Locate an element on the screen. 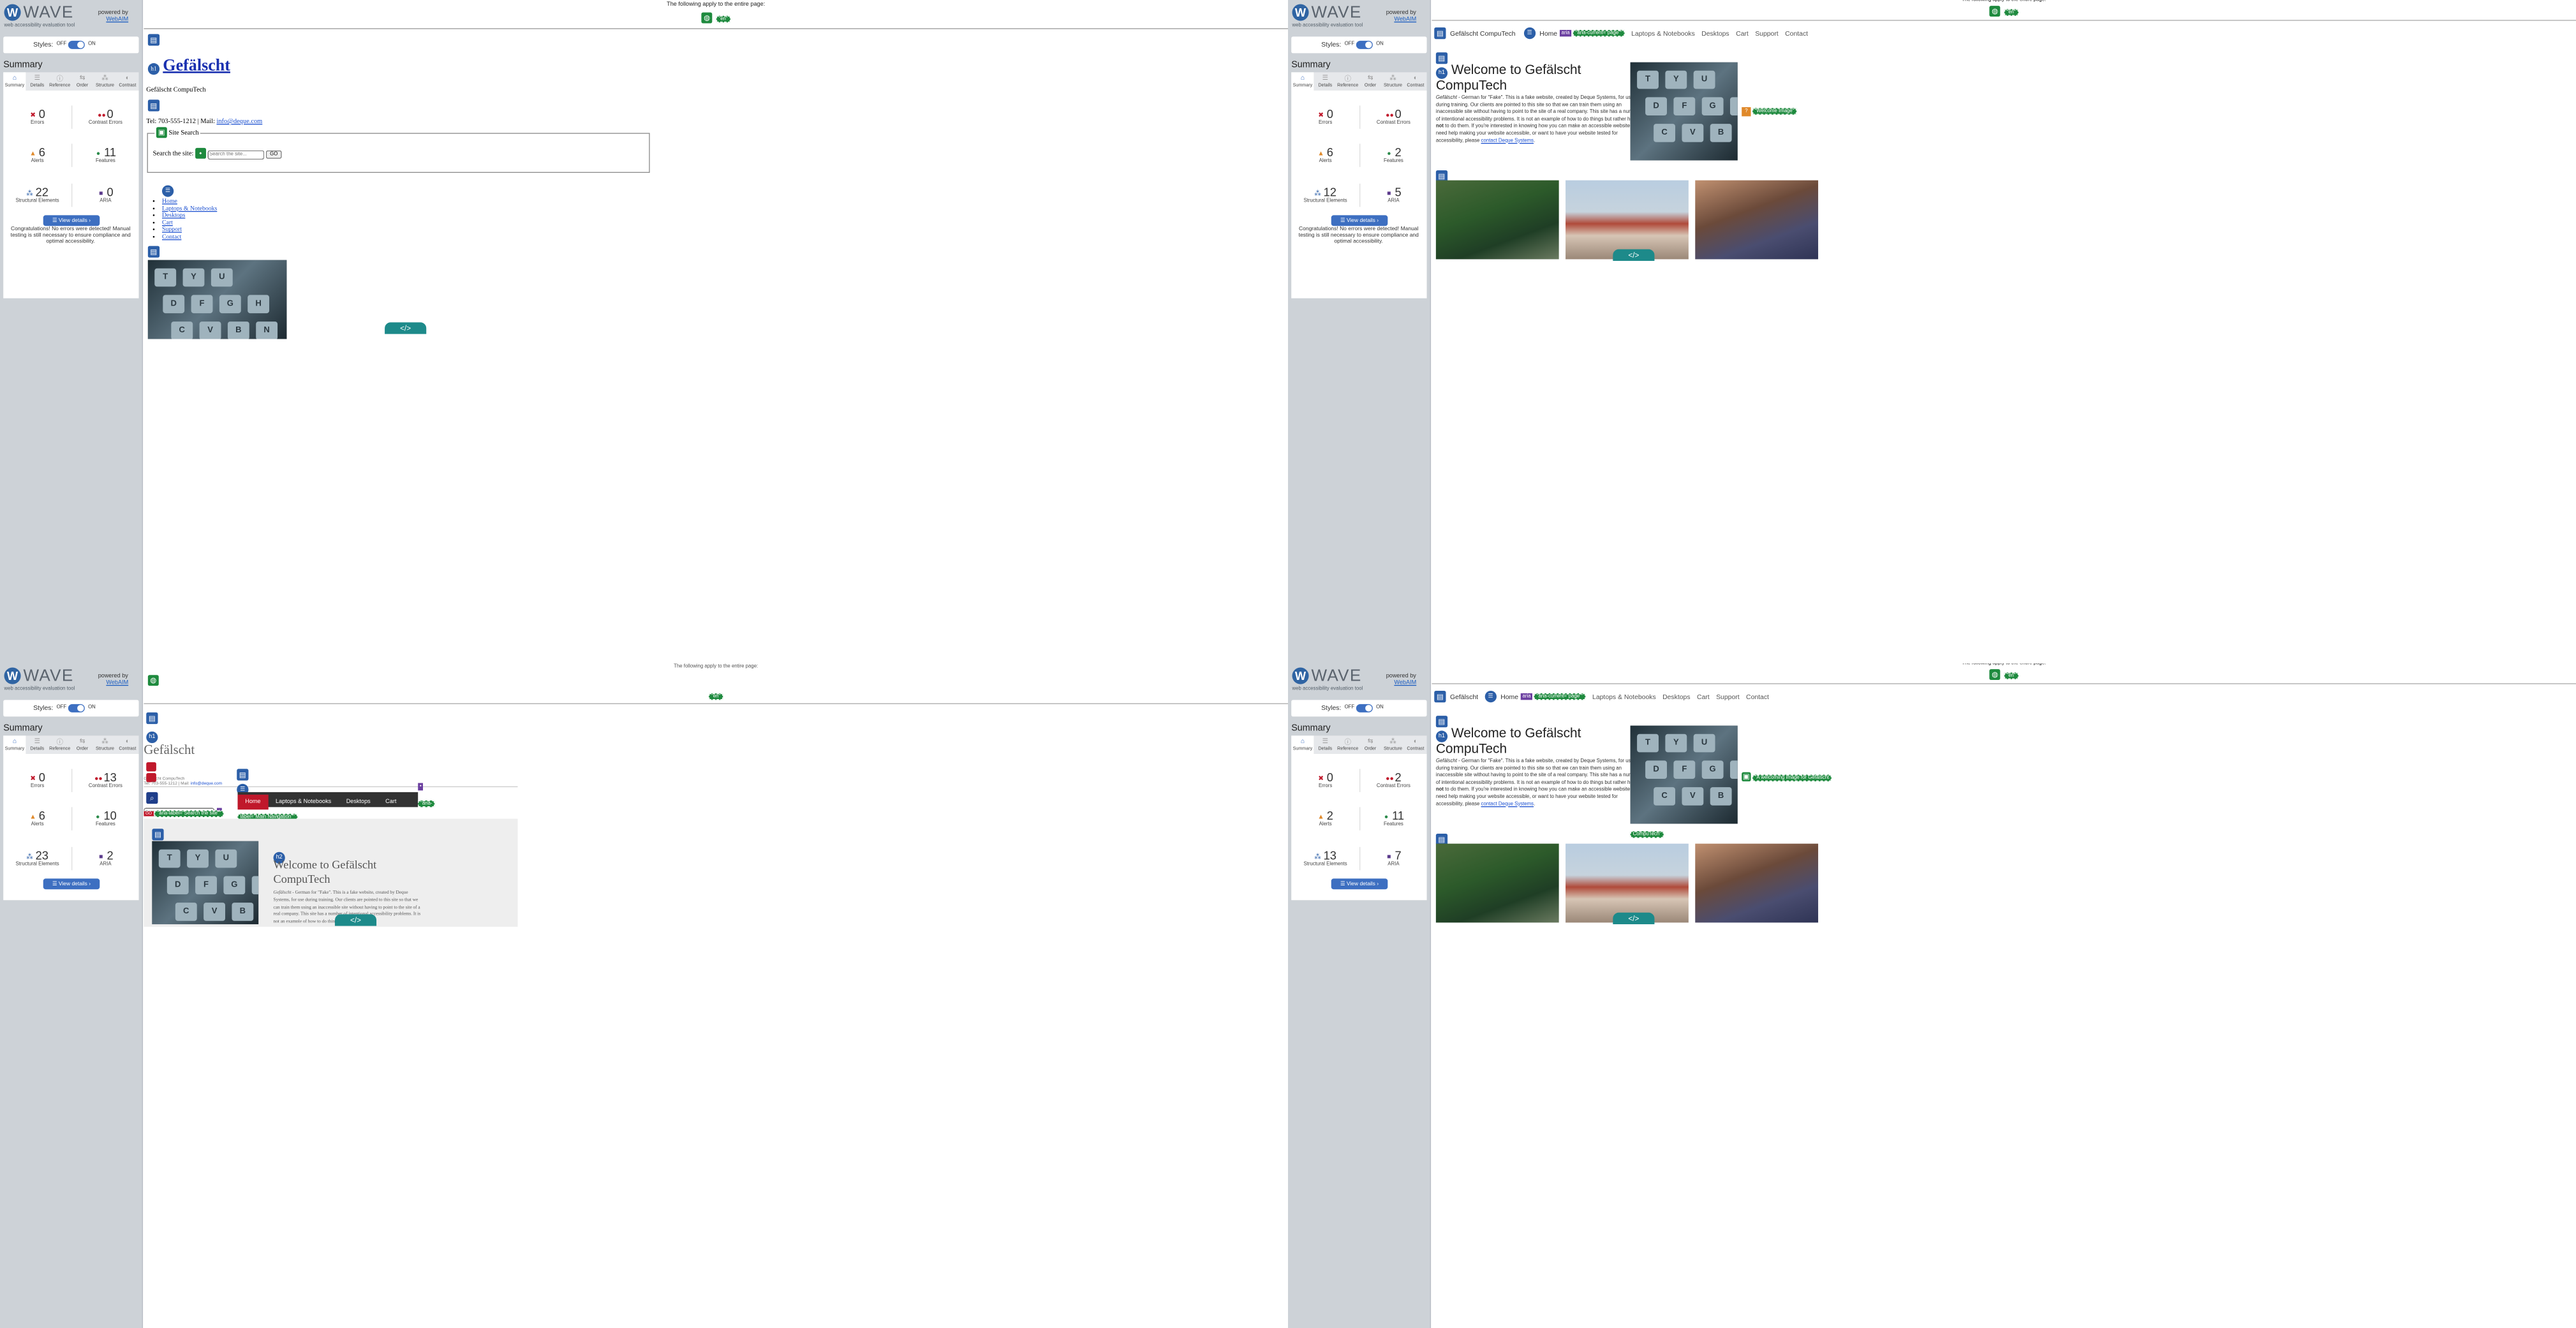  stat-aria: ■ 2 ARIA is located at coordinates (105, 857).